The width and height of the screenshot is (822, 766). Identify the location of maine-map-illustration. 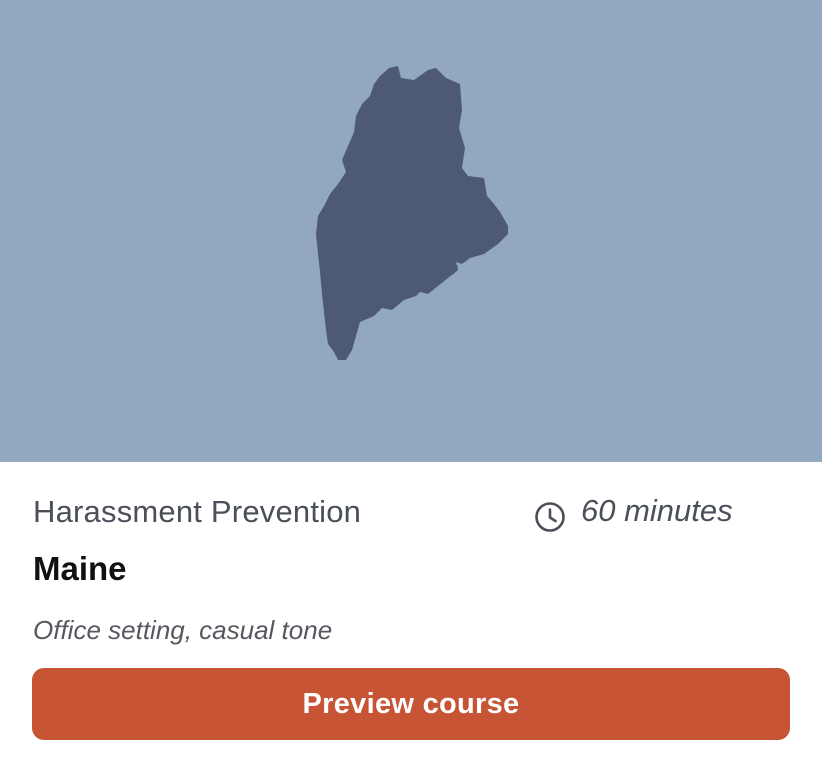
(412, 213).